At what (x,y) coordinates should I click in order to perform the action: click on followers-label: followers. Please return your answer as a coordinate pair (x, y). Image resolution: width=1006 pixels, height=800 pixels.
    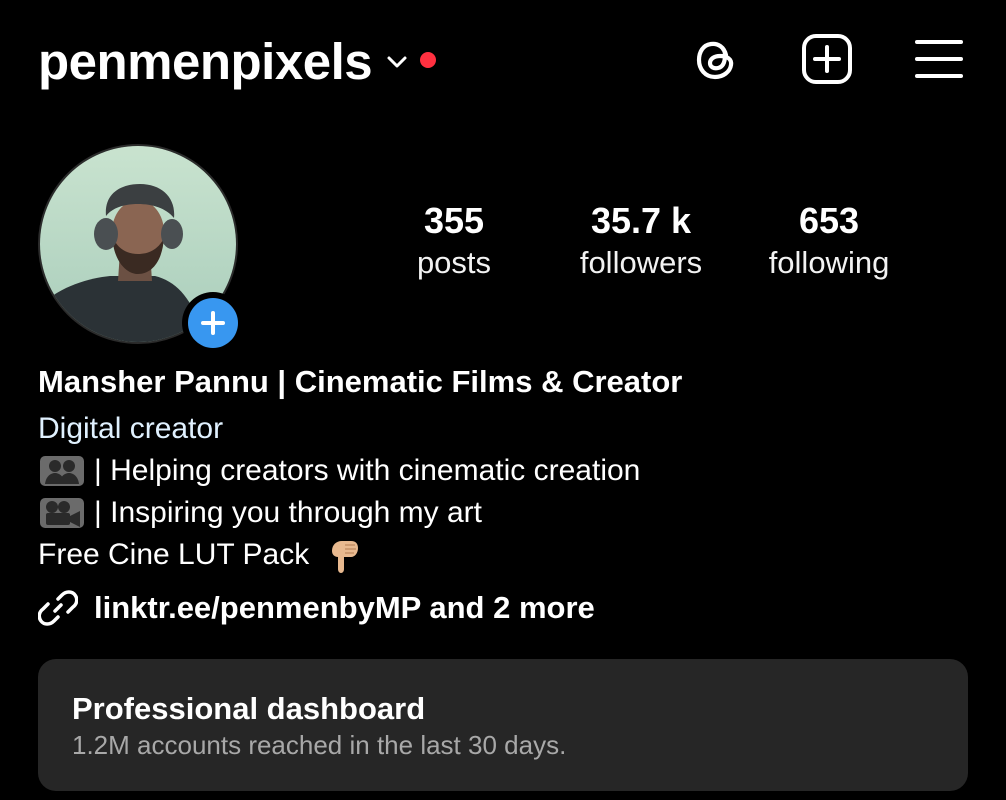
    Looking at the image, I should click on (641, 262).